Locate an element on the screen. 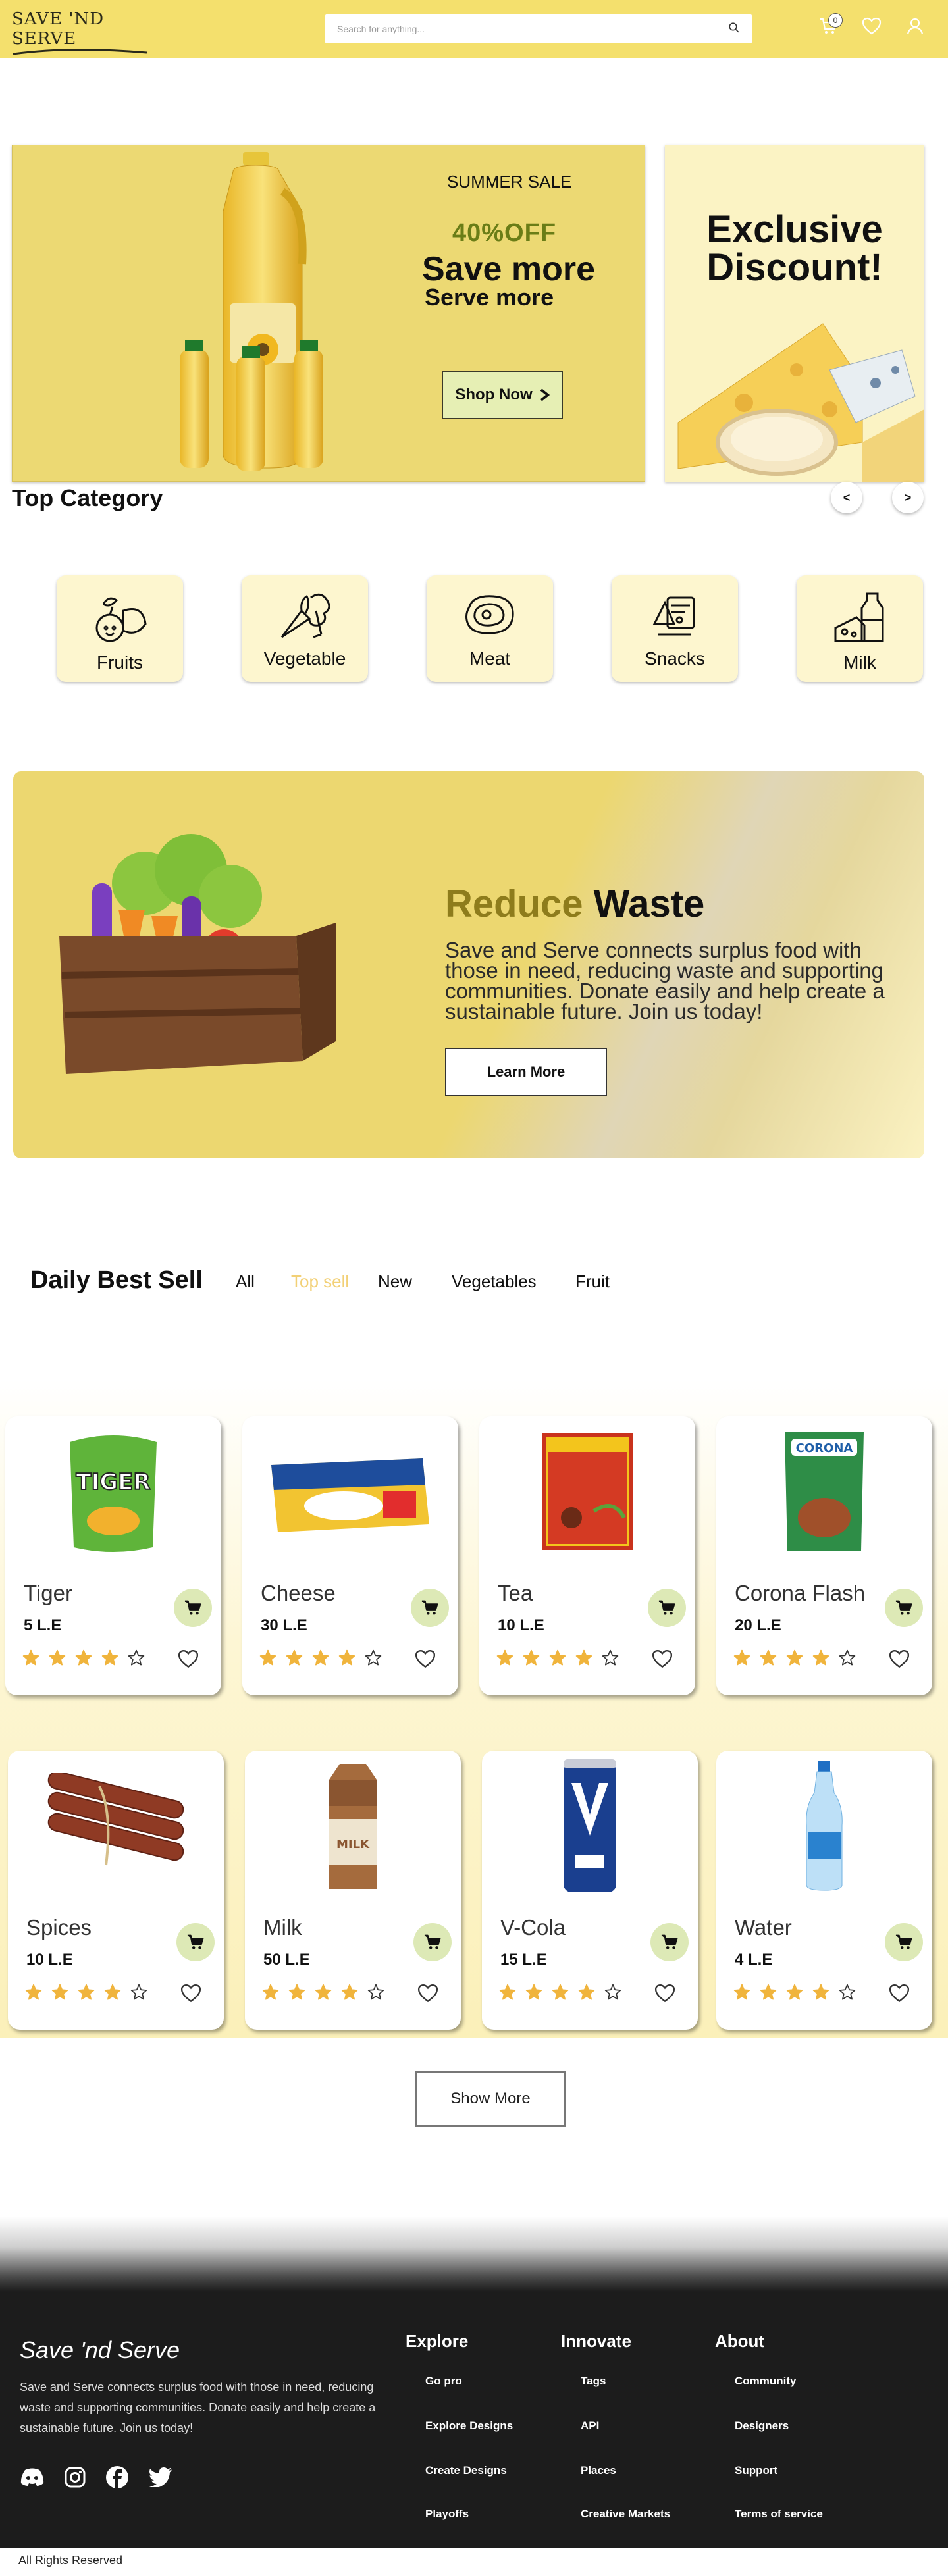  copyright-text: All Rights Reserved is located at coordinates (70, 2560).